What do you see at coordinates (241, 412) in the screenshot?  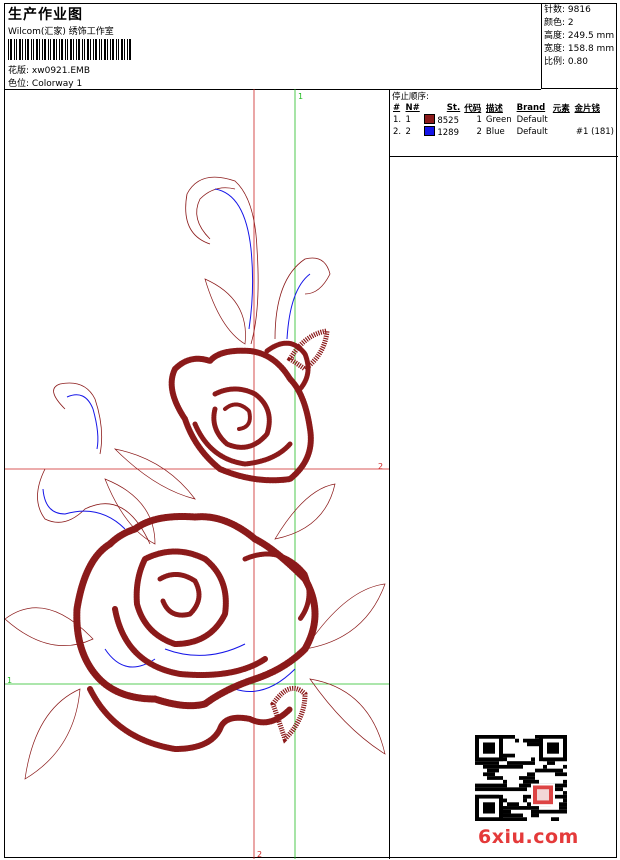 I see `rose-top` at bounding box center [241, 412].